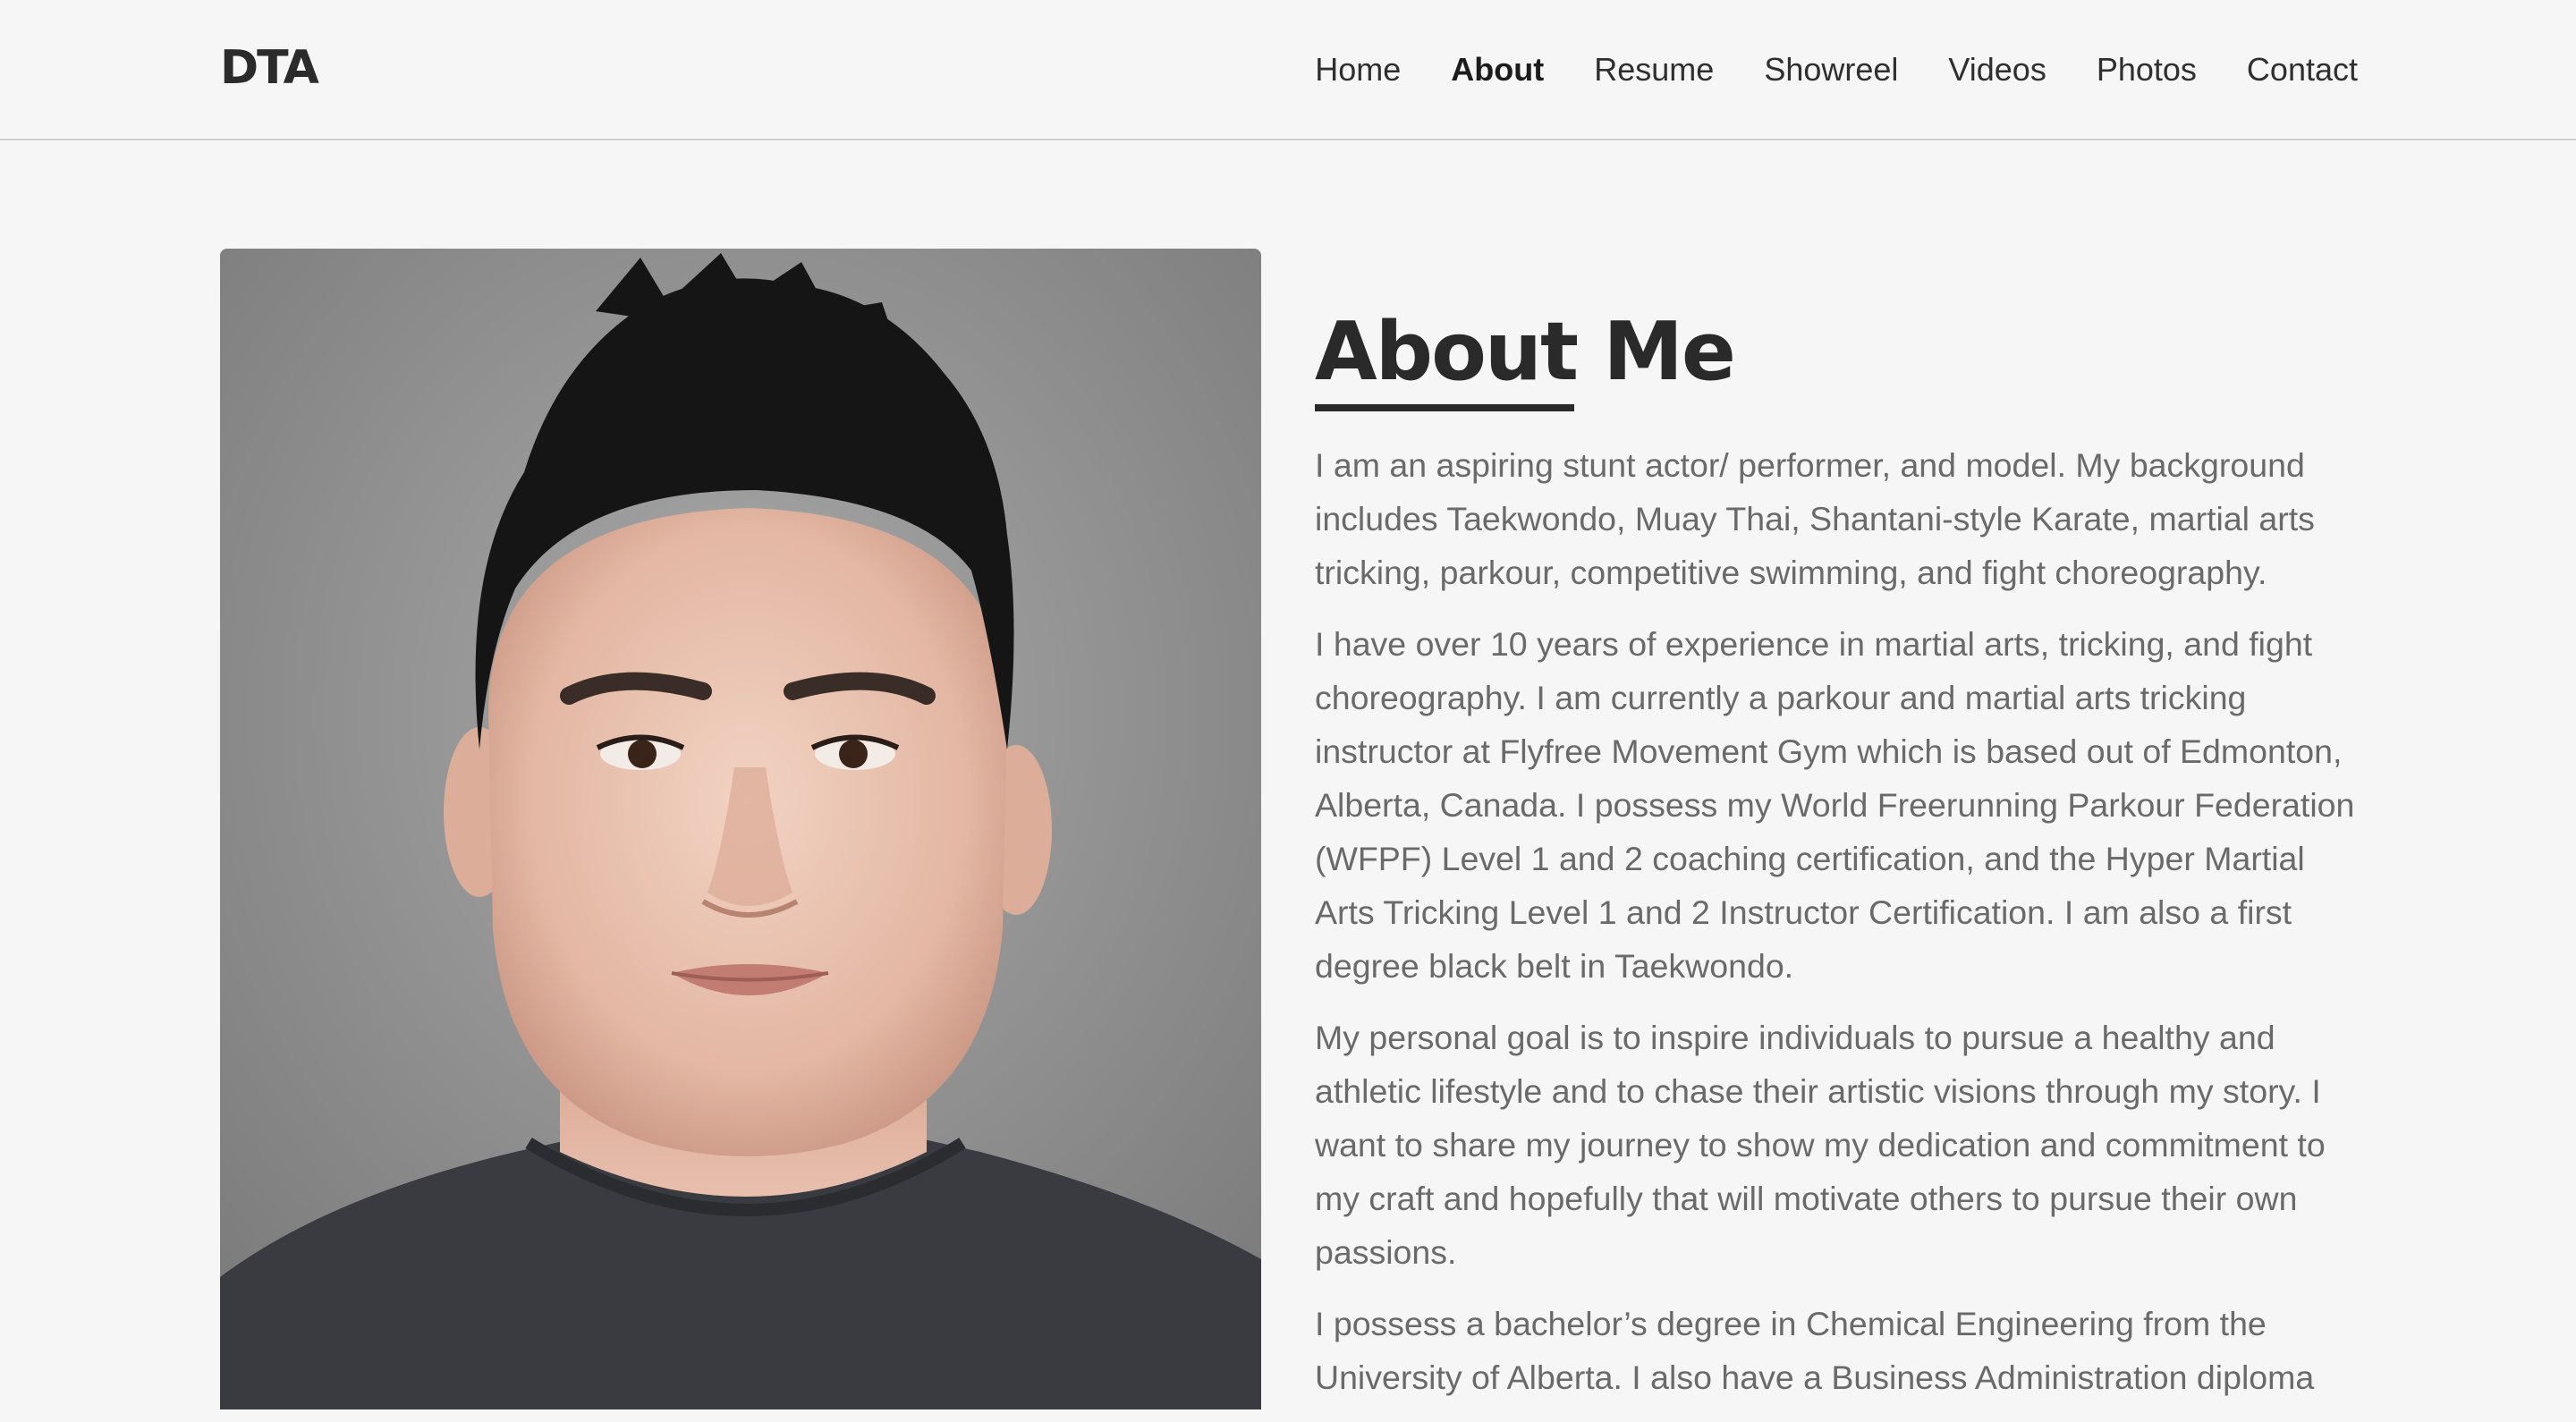 The image size is (2576, 1422). What do you see at coordinates (1497, 70) in the screenshot?
I see `nav-about: About` at bounding box center [1497, 70].